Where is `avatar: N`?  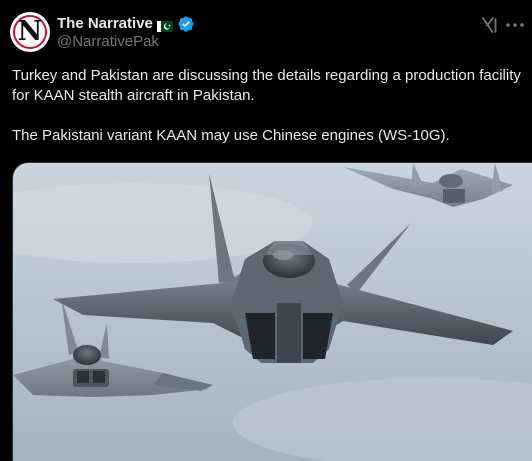 avatar: N is located at coordinates (30, 32).